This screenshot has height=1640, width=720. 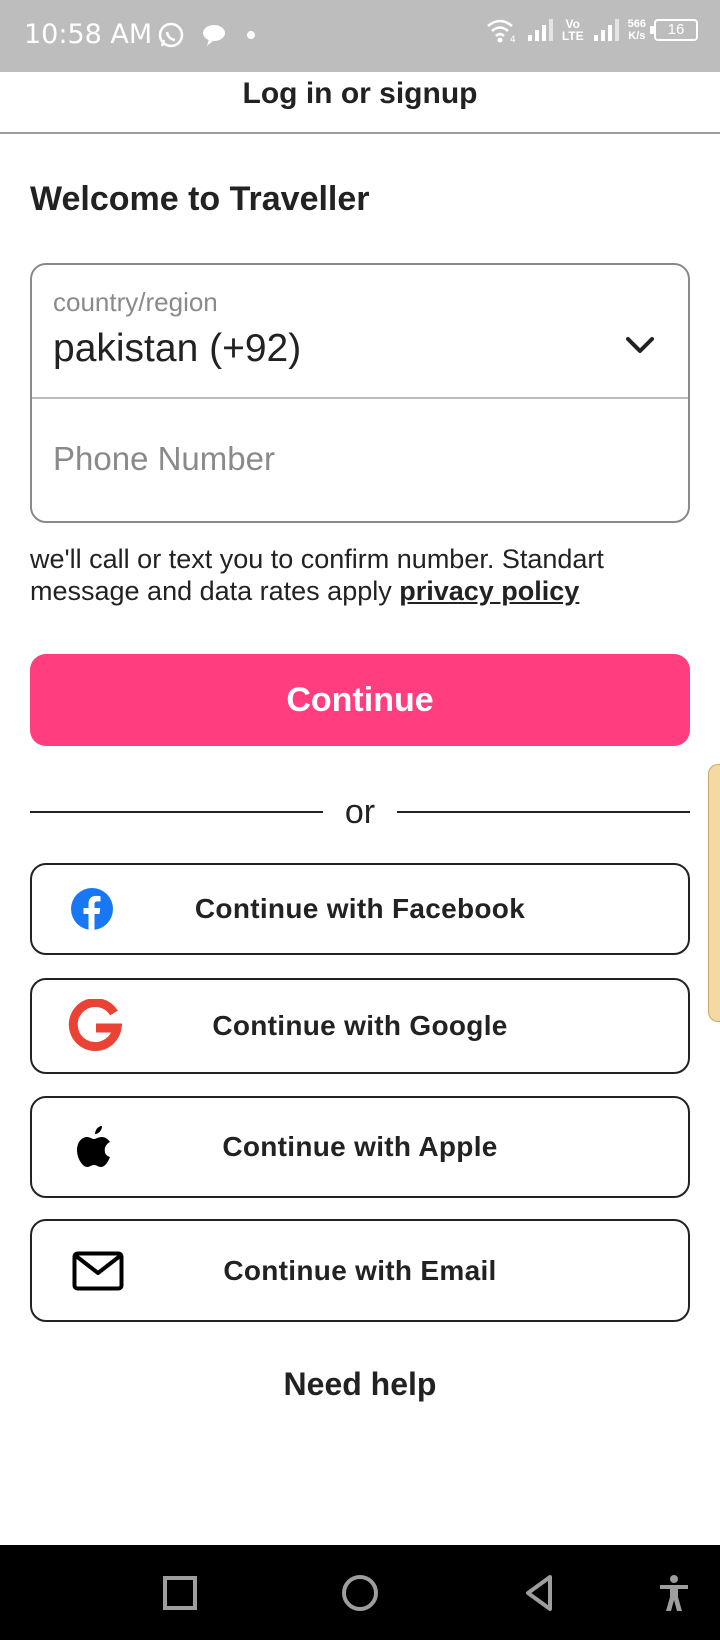 I want to click on dot-icon, so click(x=251, y=35).